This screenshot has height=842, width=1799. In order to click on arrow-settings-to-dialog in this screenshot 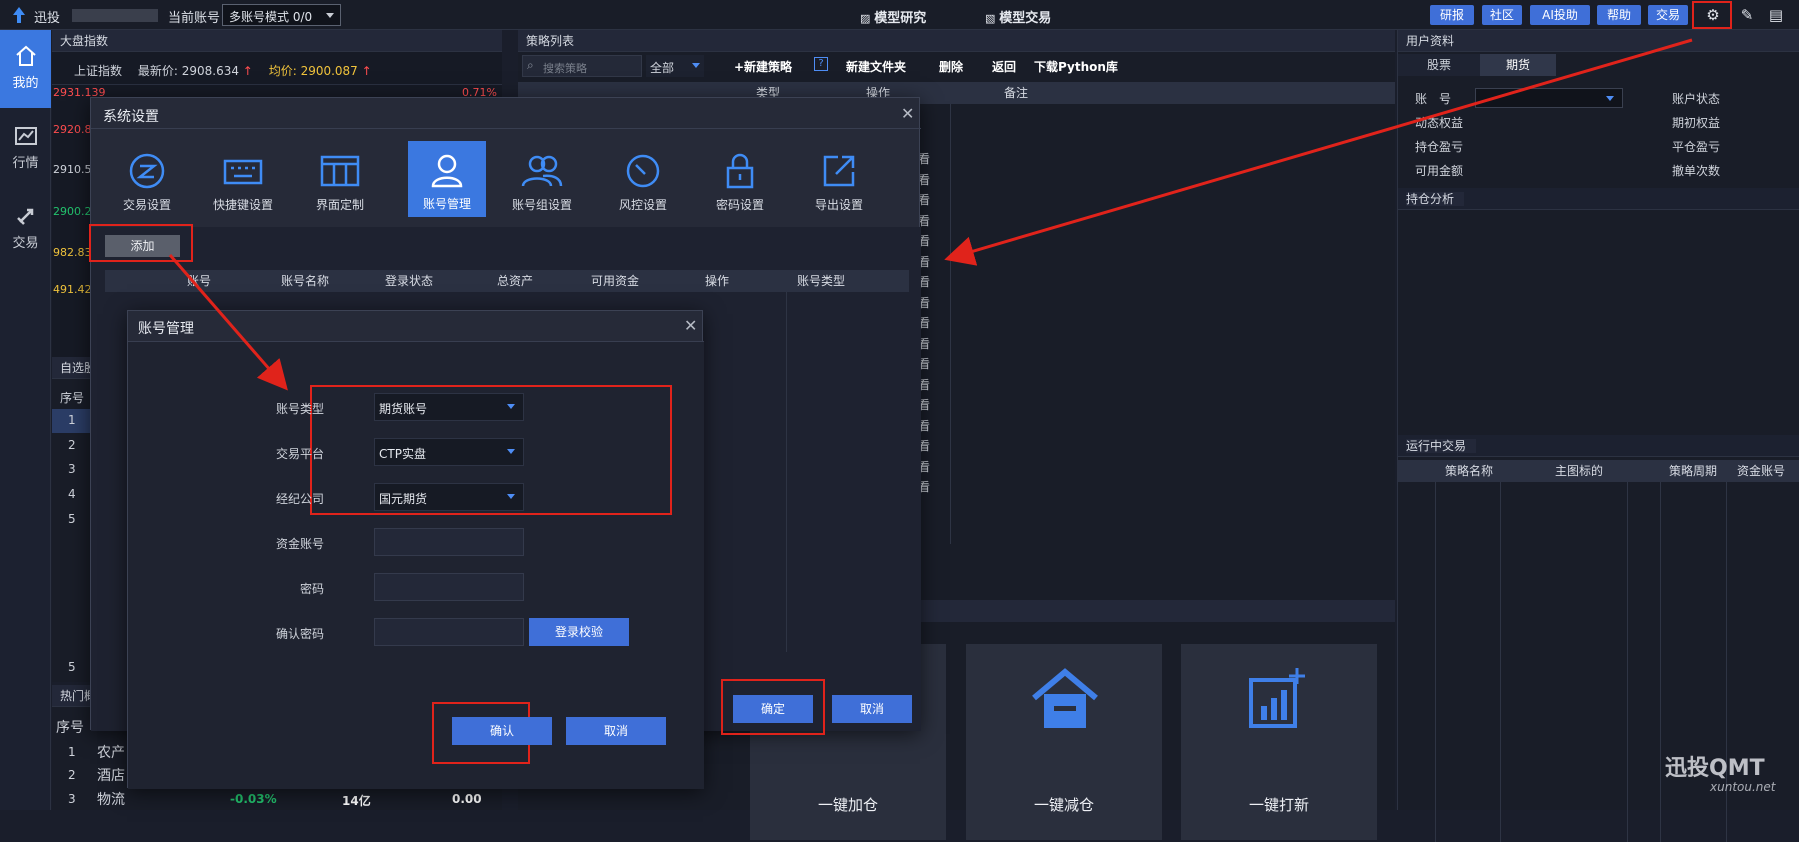, I will do `click(1318, 152)`.